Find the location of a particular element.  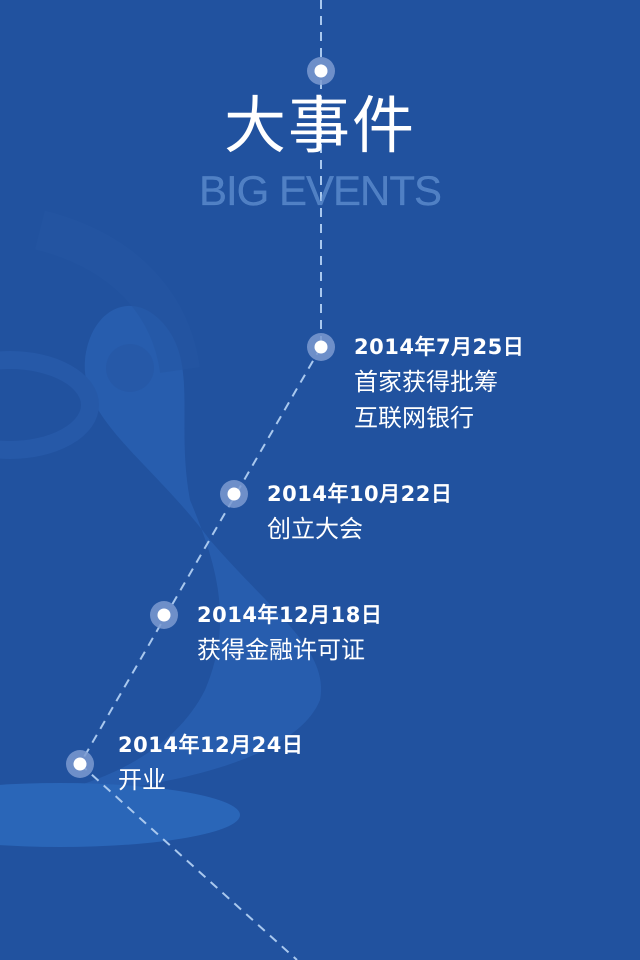

event-description-line: 互联网银行 is located at coordinates (414, 418).